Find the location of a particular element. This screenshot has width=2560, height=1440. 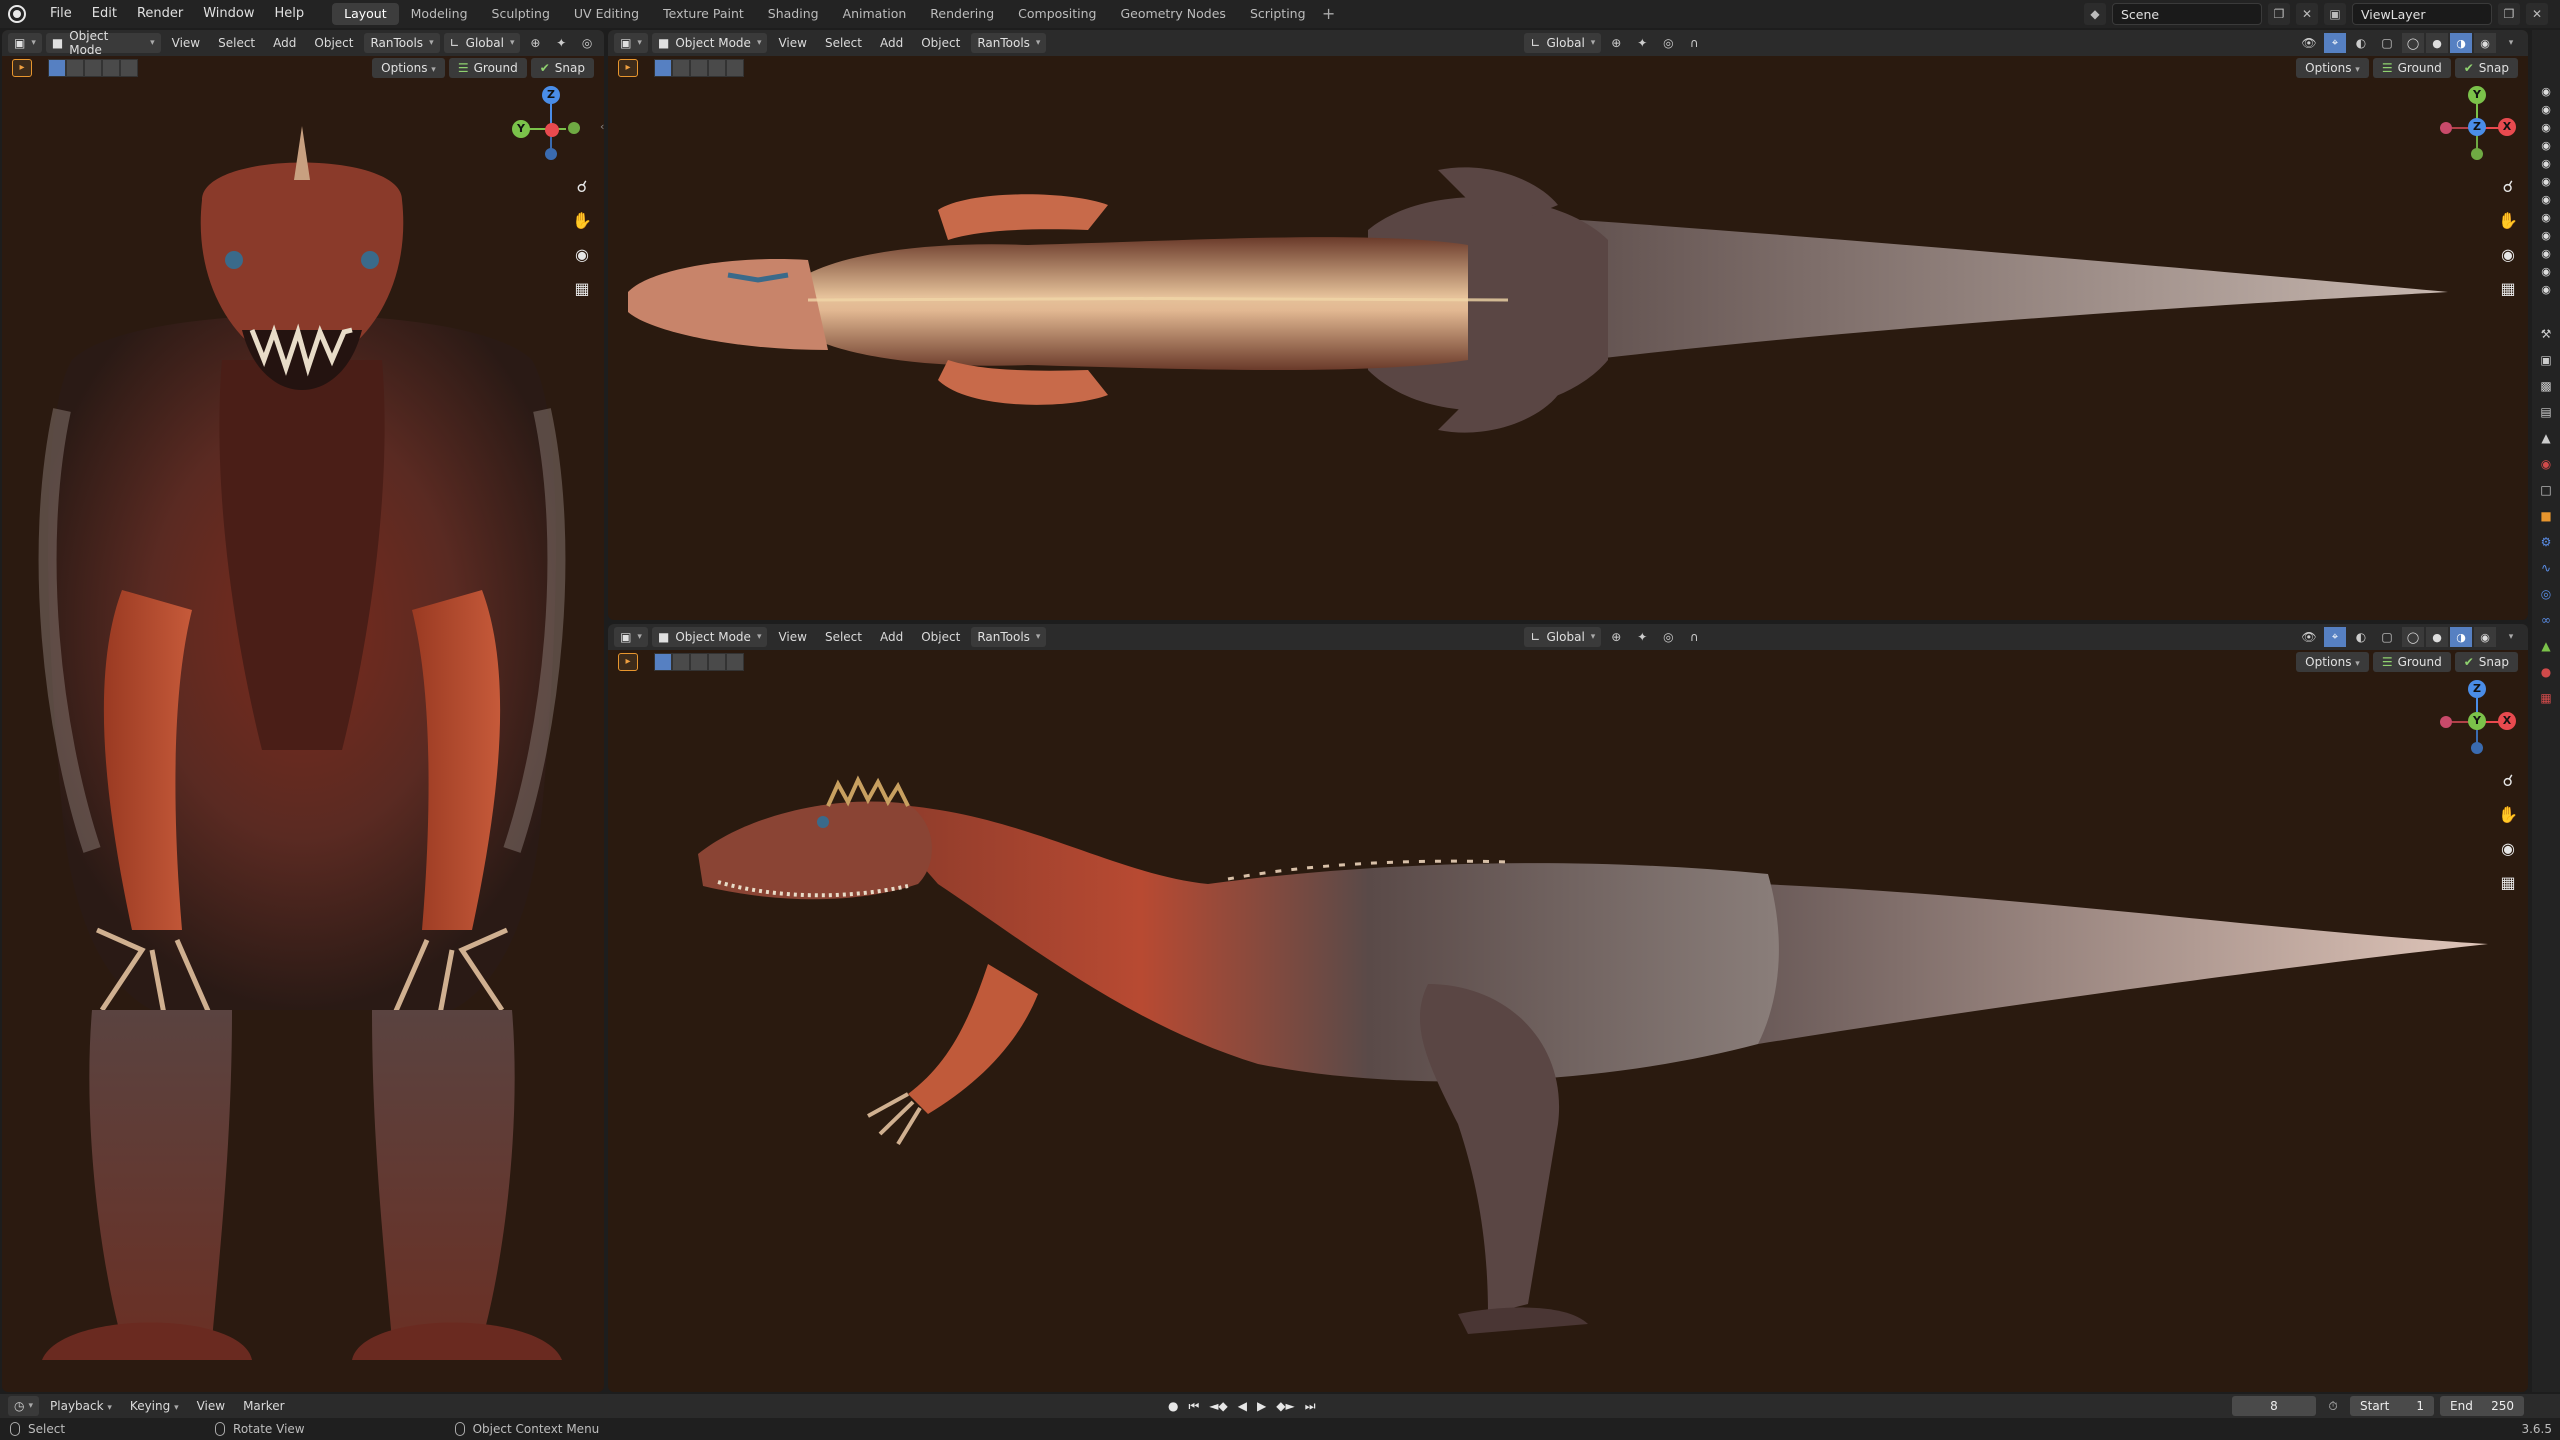

timeline-editor-dropdown: ◷ ▾ is located at coordinates (24, 1406).